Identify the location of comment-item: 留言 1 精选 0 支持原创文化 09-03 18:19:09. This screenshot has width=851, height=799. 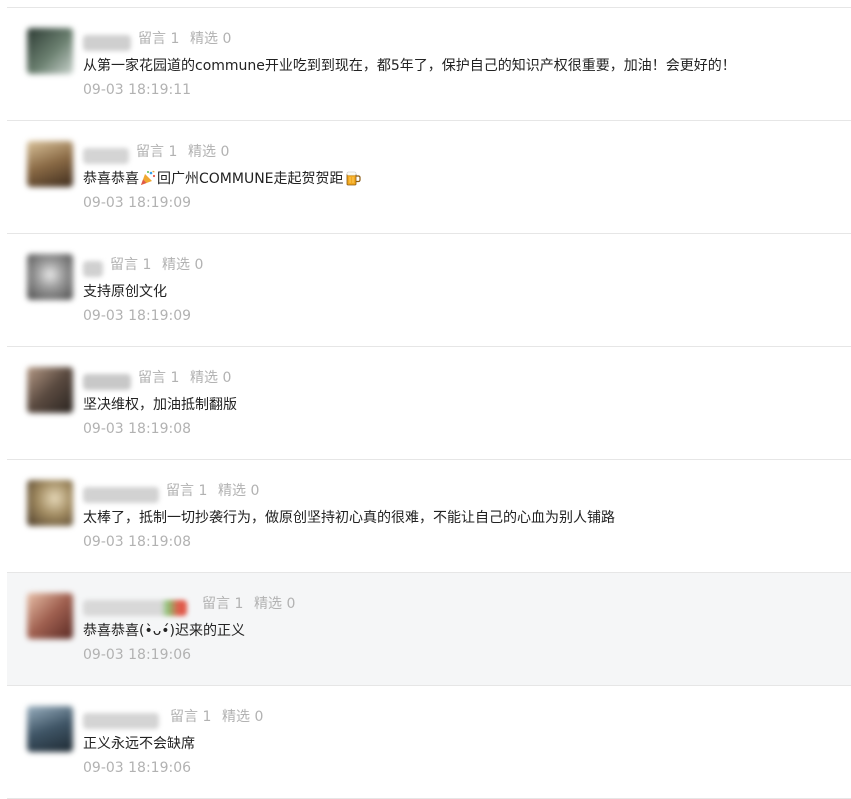
(429, 289).